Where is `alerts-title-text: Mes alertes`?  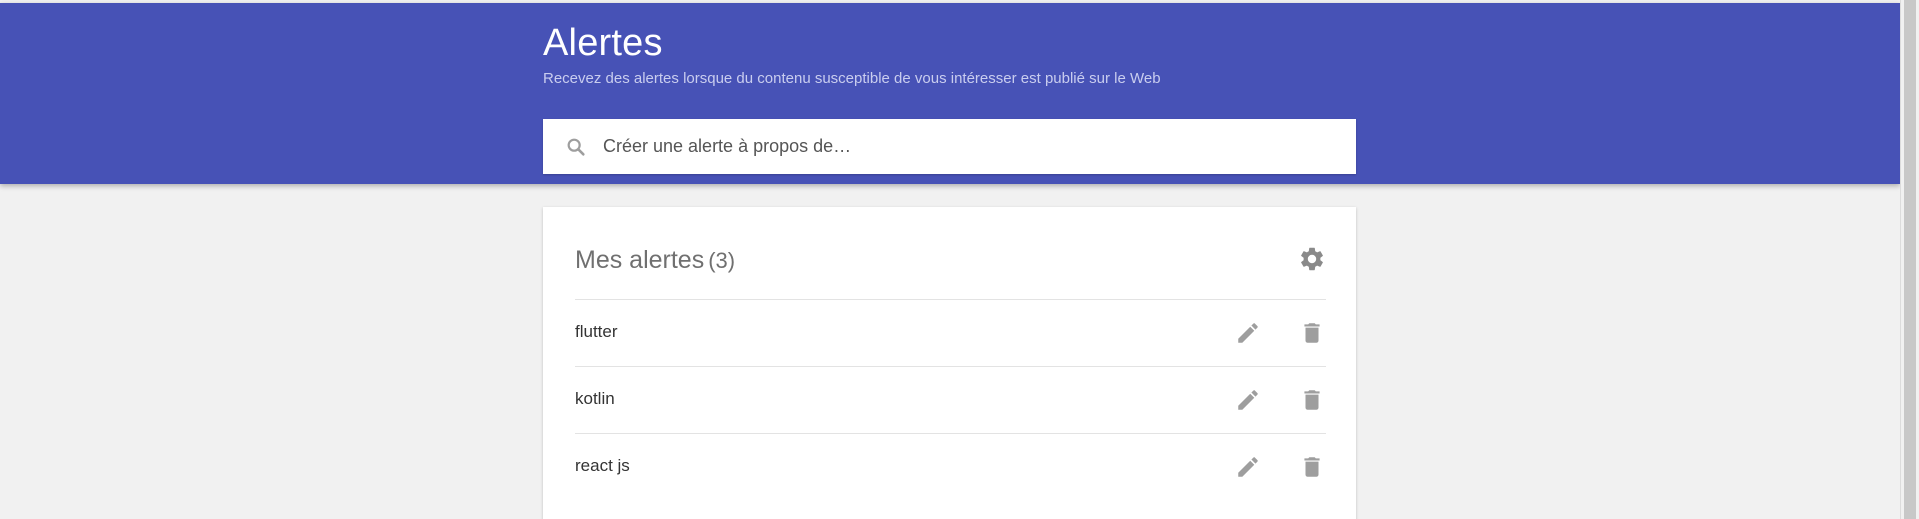
alerts-title-text: Mes alertes is located at coordinates (640, 260).